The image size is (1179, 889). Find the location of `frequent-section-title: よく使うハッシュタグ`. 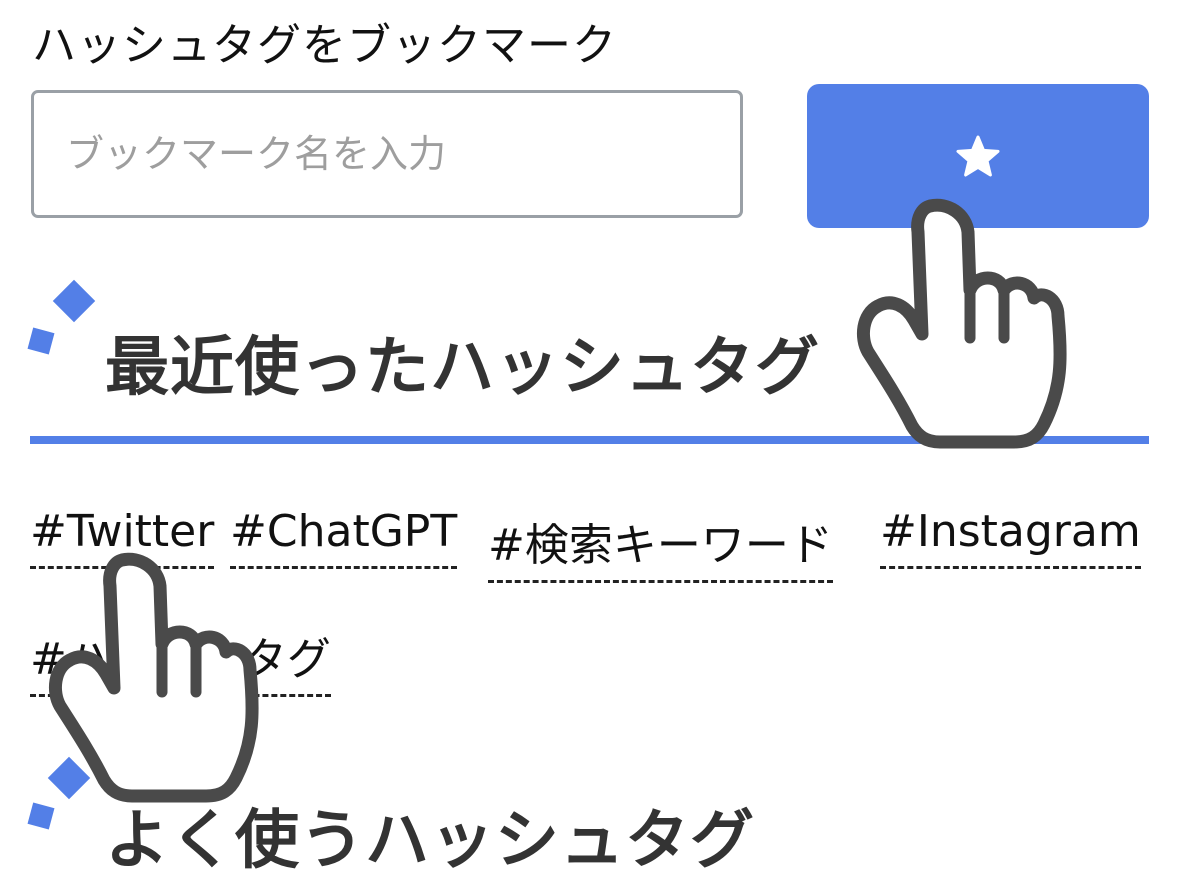

frequent-section-title: よく使うハッシュタグ is located at coordinates (430, 841).